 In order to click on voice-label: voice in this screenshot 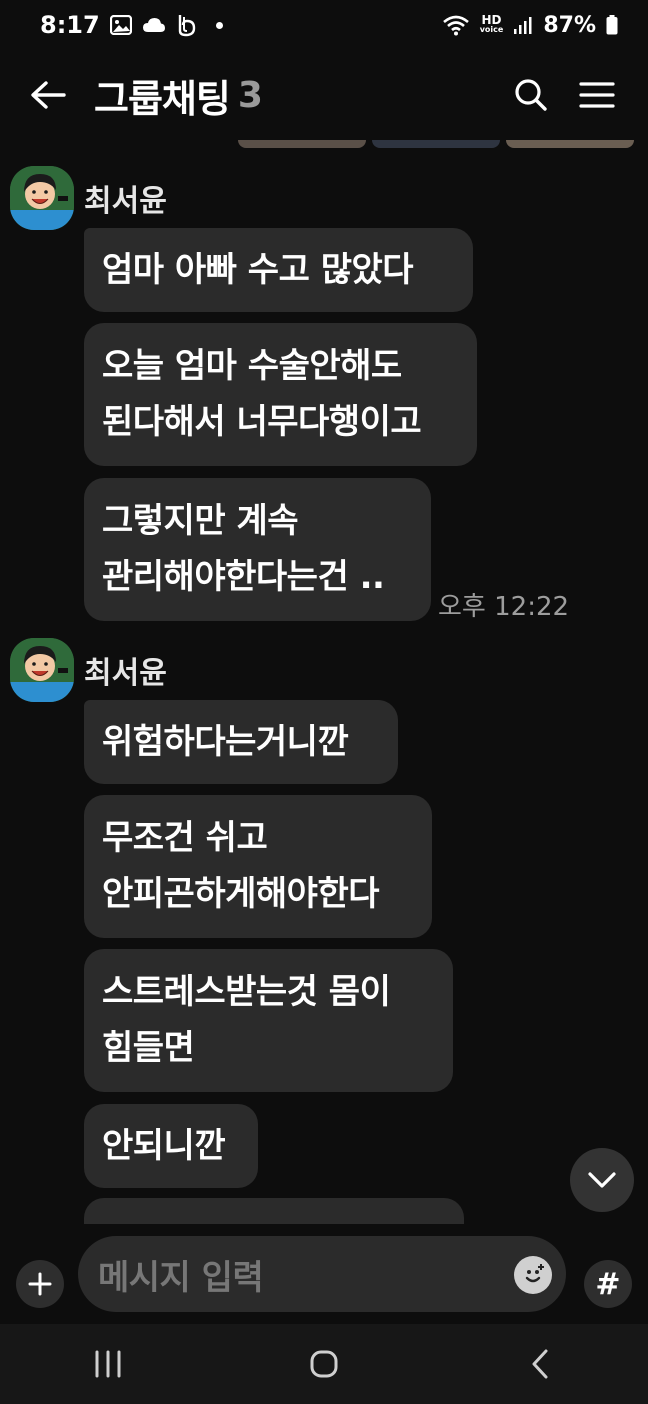, I will do `click(491, 29)`.